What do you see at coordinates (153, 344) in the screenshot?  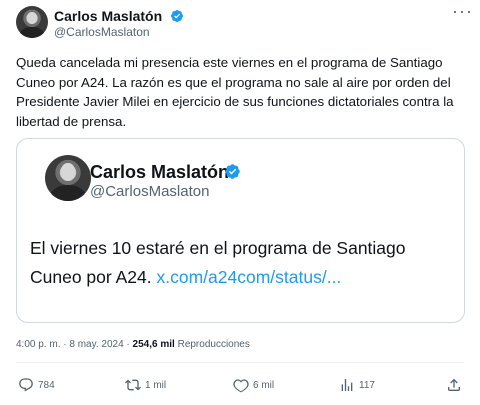 I see `views-count: 254,6 mil` at bounding box center [153, 344].